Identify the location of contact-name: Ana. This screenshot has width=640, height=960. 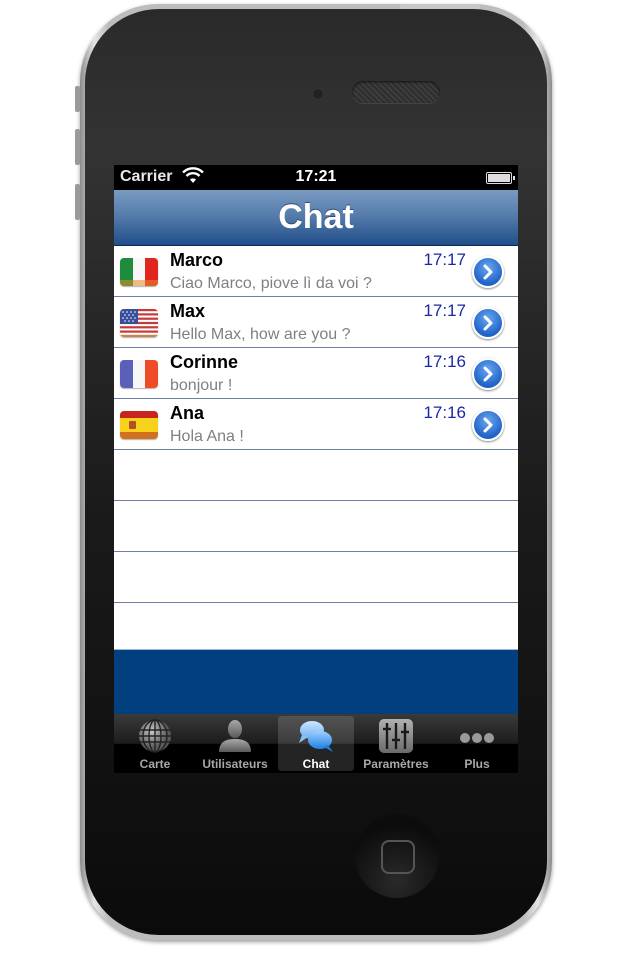
(187, 413).